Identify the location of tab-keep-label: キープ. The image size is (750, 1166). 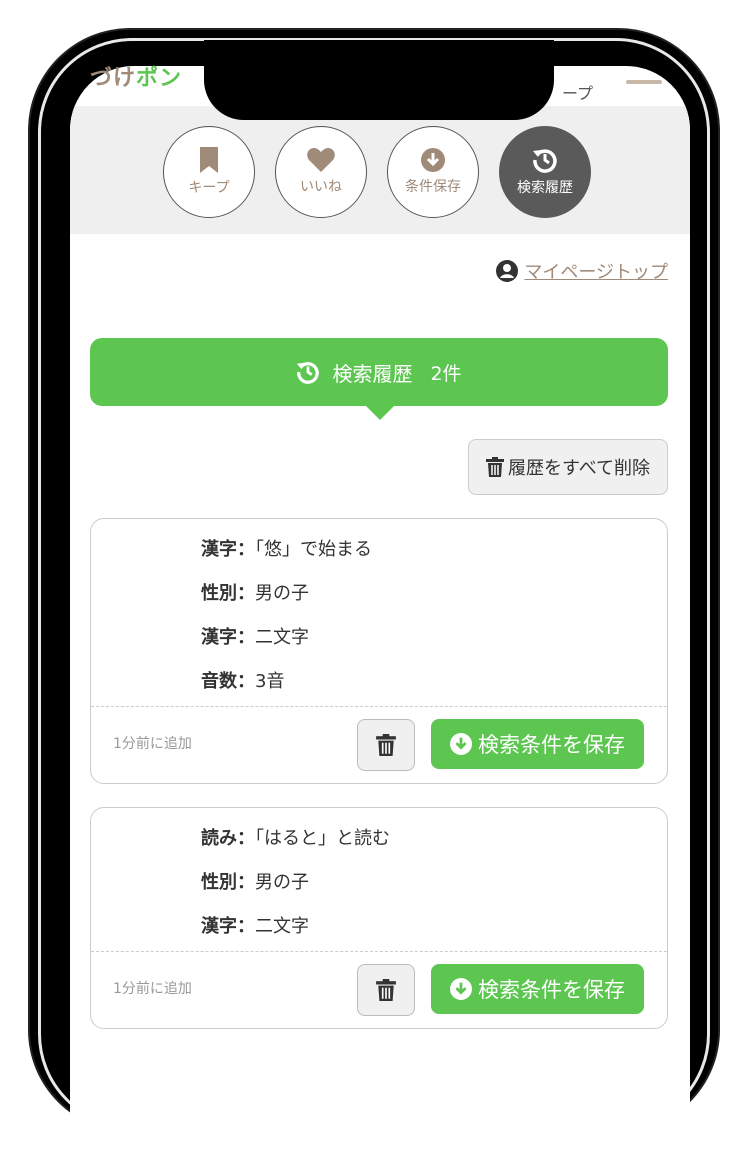
(209, 188).